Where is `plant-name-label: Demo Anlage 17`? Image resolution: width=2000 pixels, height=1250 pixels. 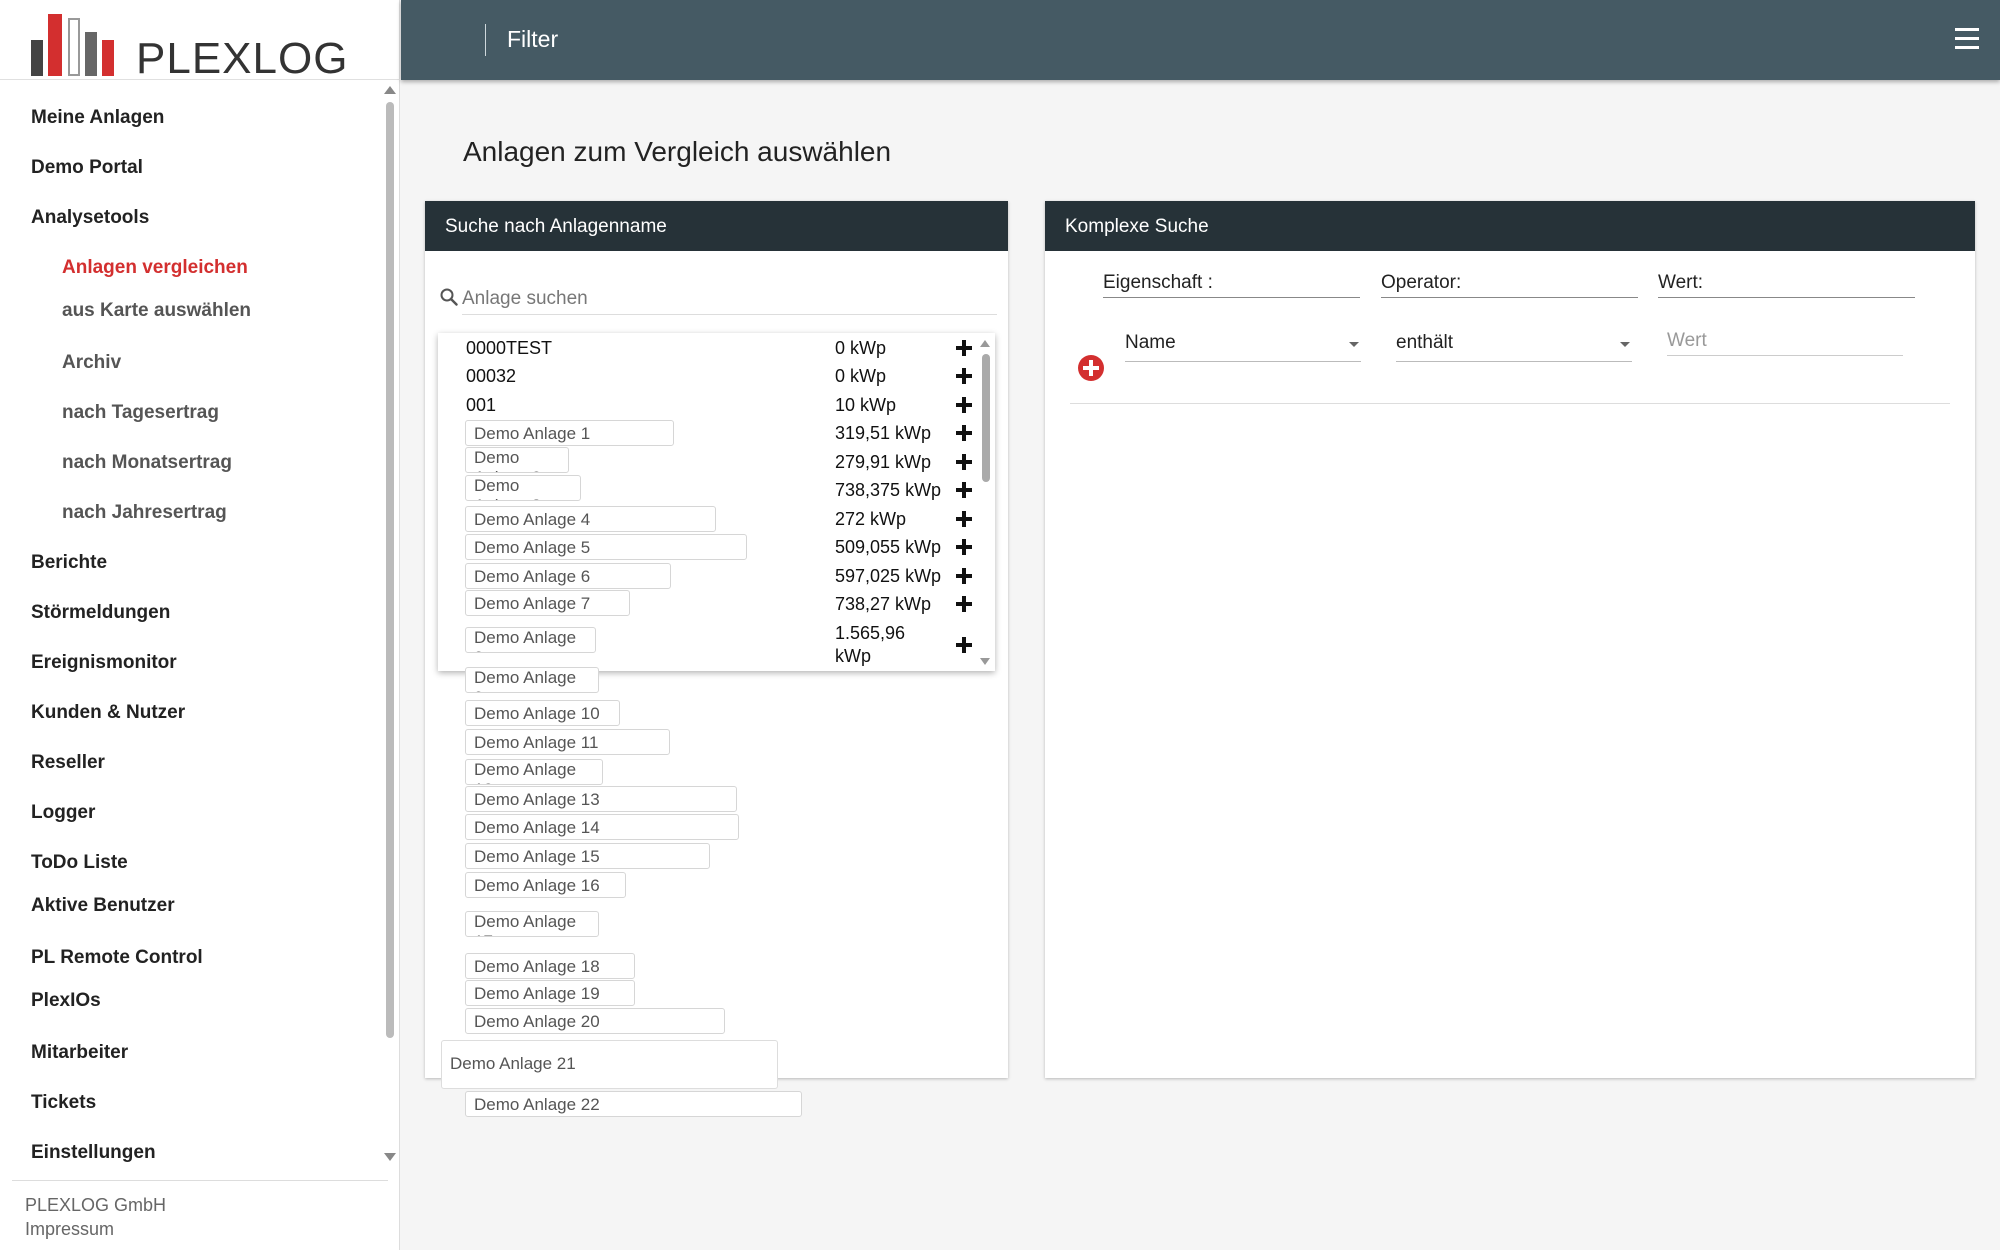
plant-name-label: Demo Anlage 17 is located at coordinates (532, 924).